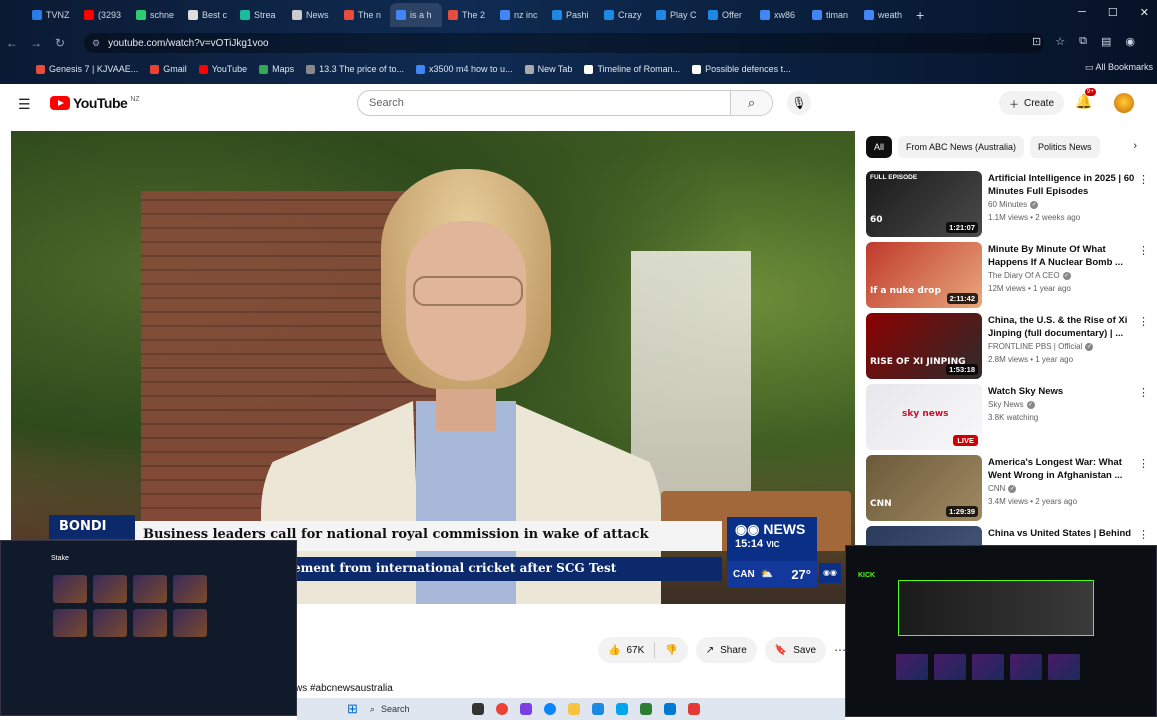 The image size is (1157, 720). I want to click on browser-tab: xw86, so click(780, 15).